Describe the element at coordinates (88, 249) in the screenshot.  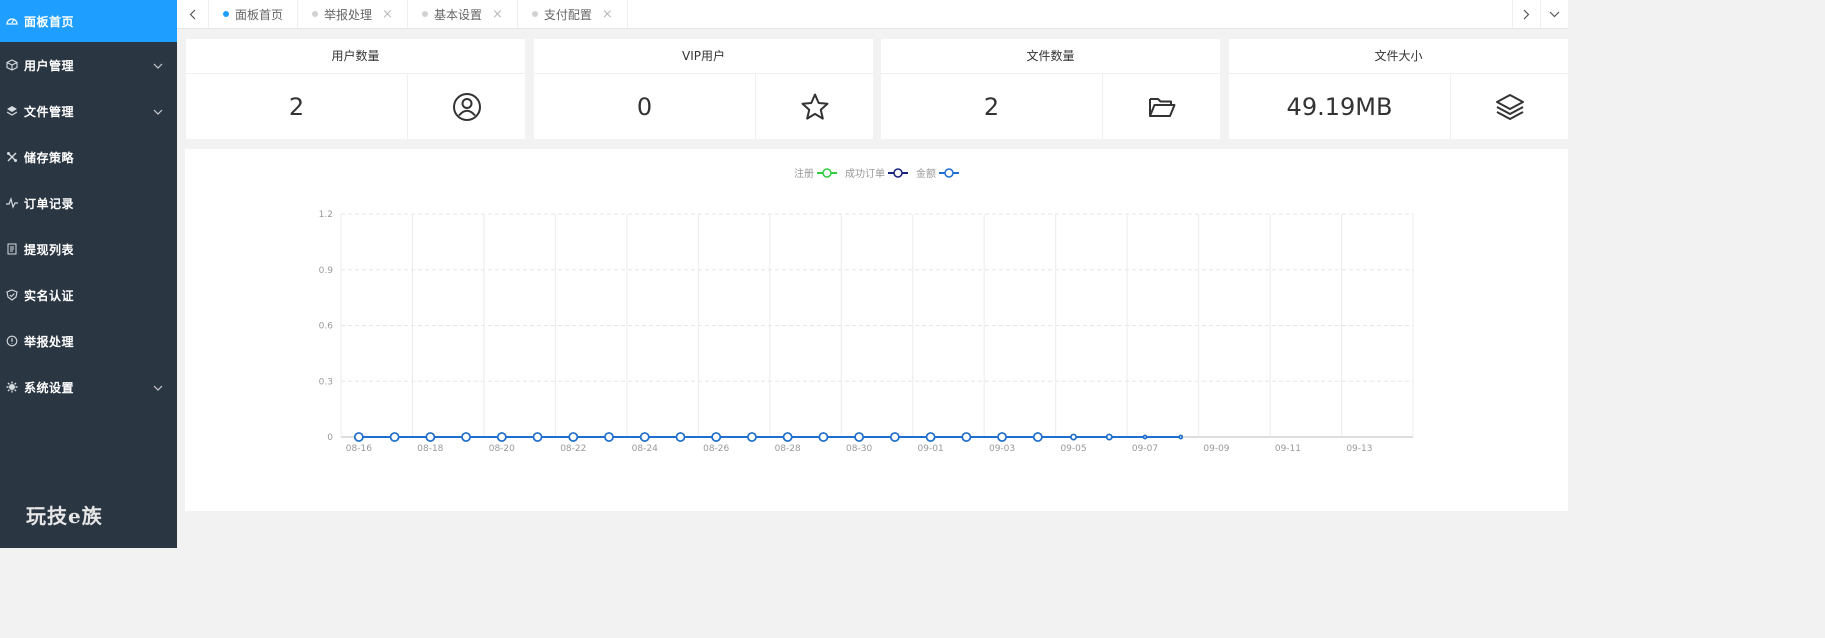
I see `sidebar-item-withdraw-list: 提现列表` at that location.